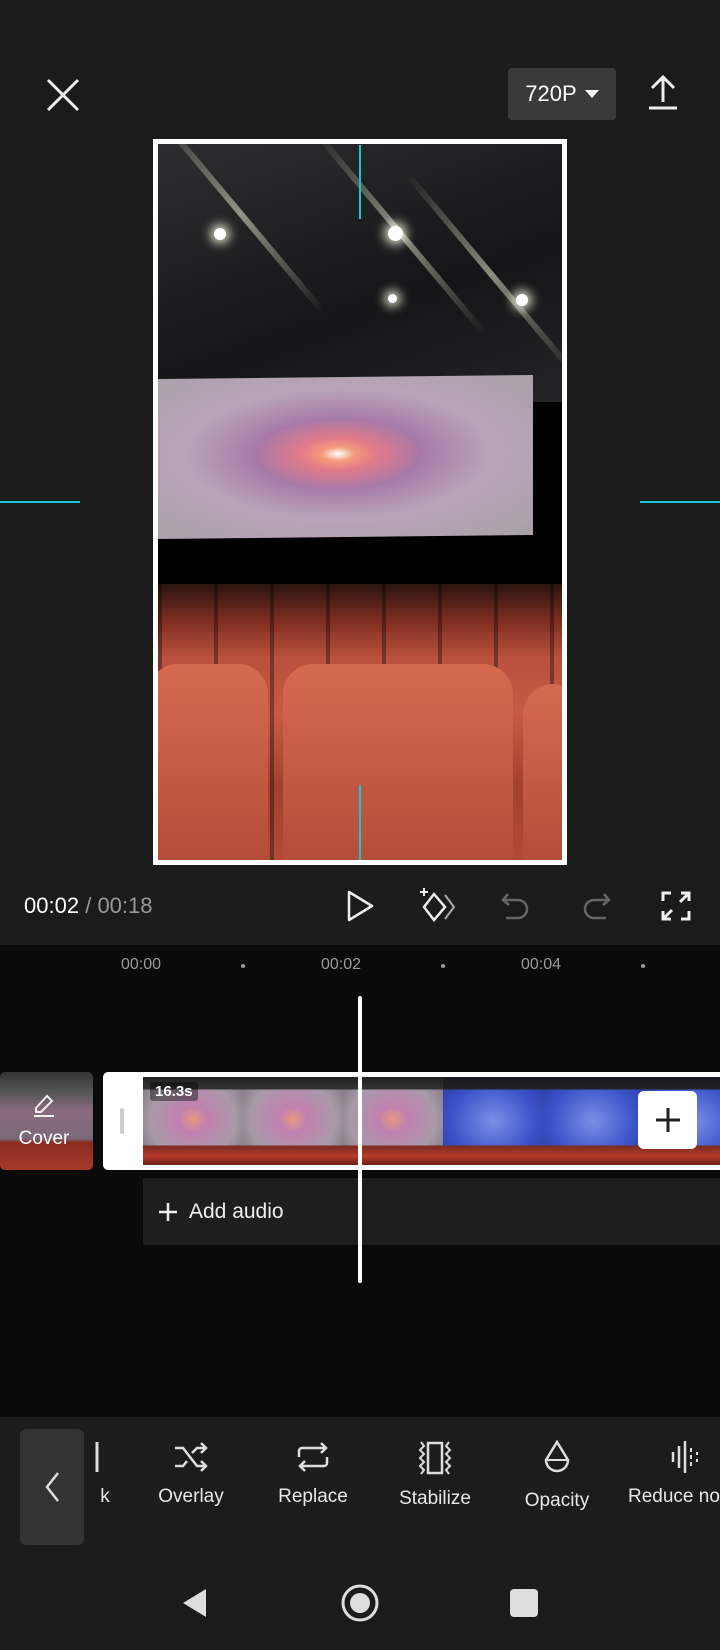 The height and width of the screenshot is (1650, 720). I want to click on keyframe-button, so click(436, 906).